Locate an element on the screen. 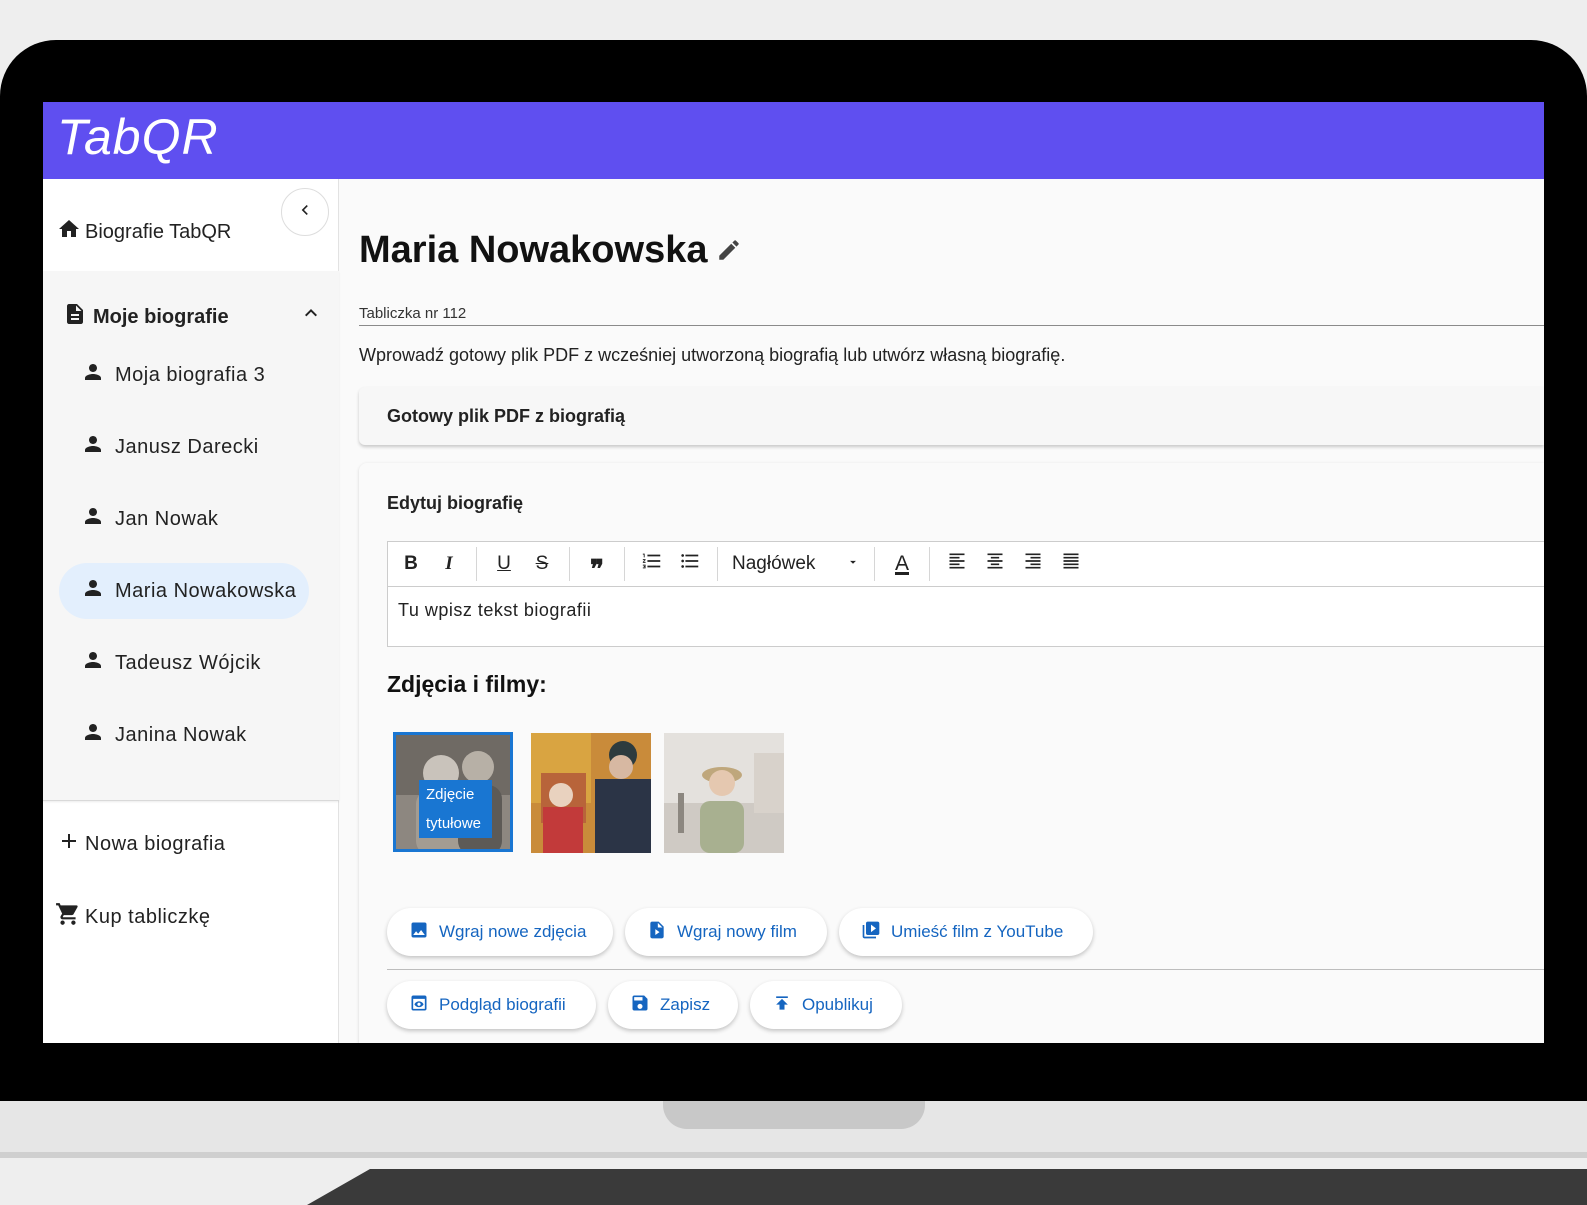 The image size is (1587, 1205). sidebar-item-tadeusz-wojcik: Tadeusz Wójcik is located at coordinates (184, 663).